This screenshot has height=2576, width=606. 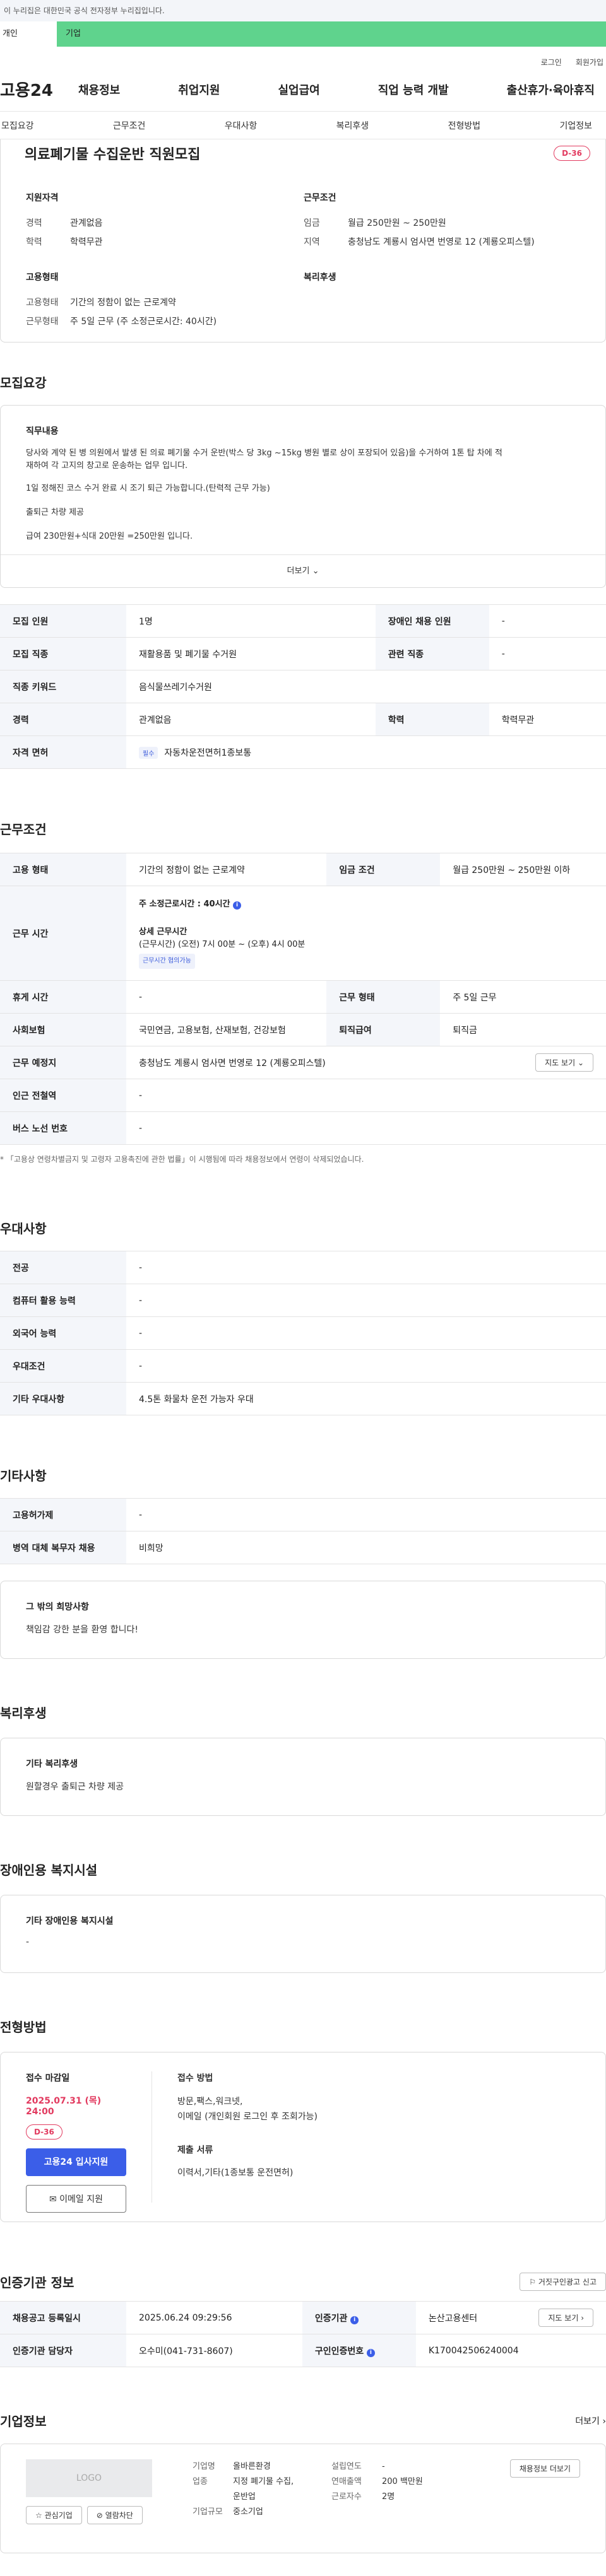 What do you see at coordinates (320, 277) in the screenshot?
I see `welfare-summary-title: 복리후생` at bounding box center [320, 277].